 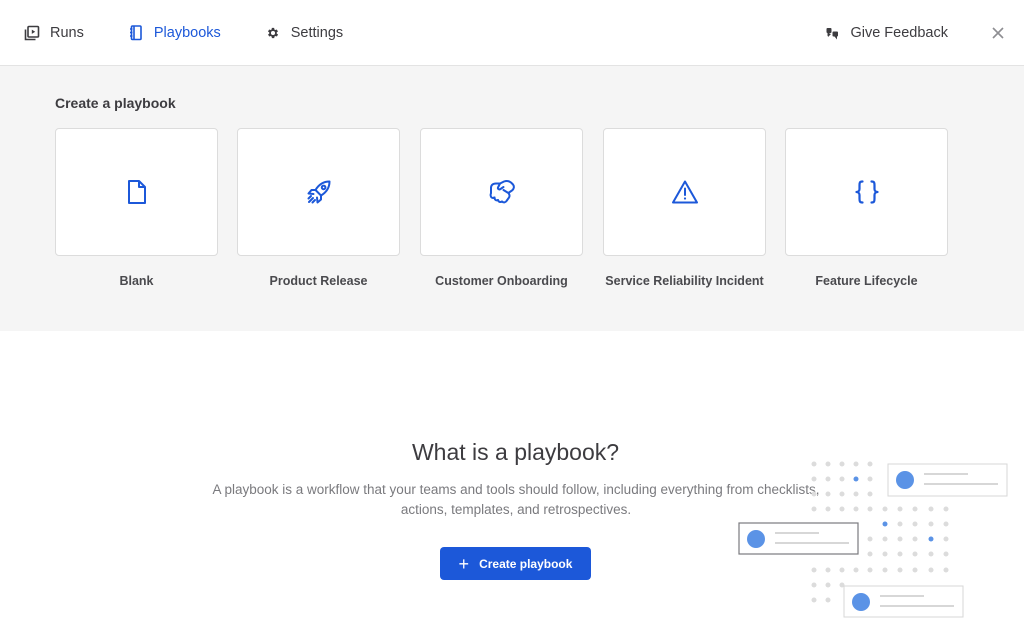 What do you see at coordinates (873, 539) in the screenshot?
I see `playbook-illustration` at bounding box center [873, 539].